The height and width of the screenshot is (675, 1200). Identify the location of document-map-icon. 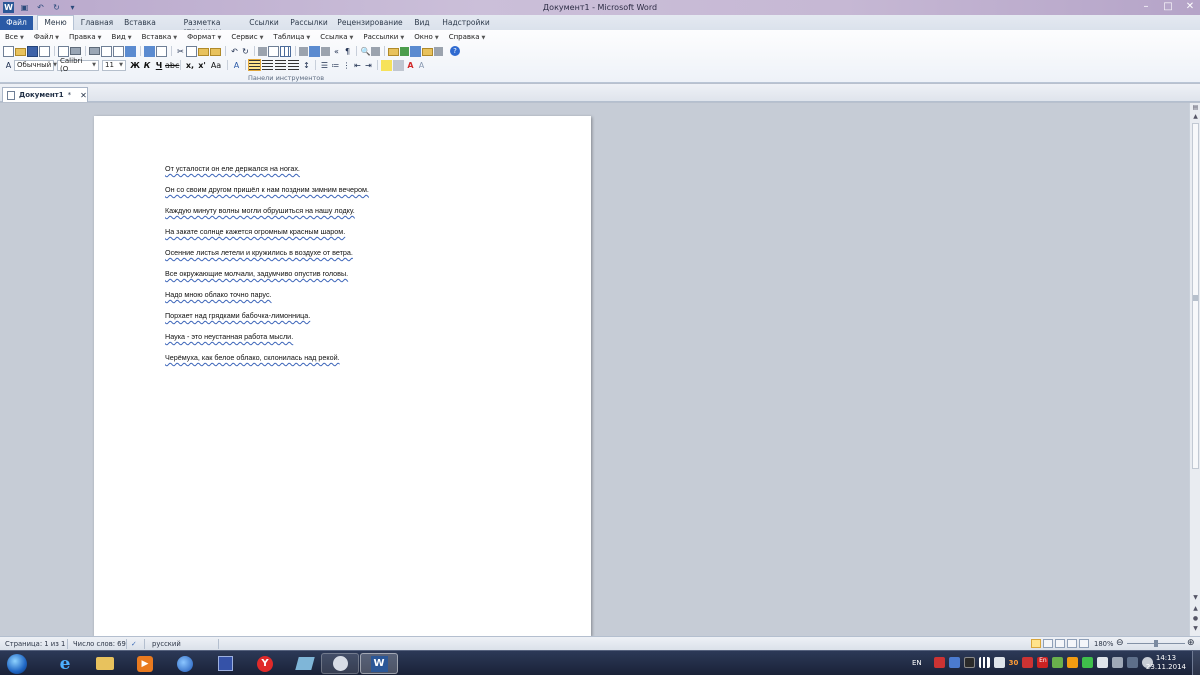
(325, 51).